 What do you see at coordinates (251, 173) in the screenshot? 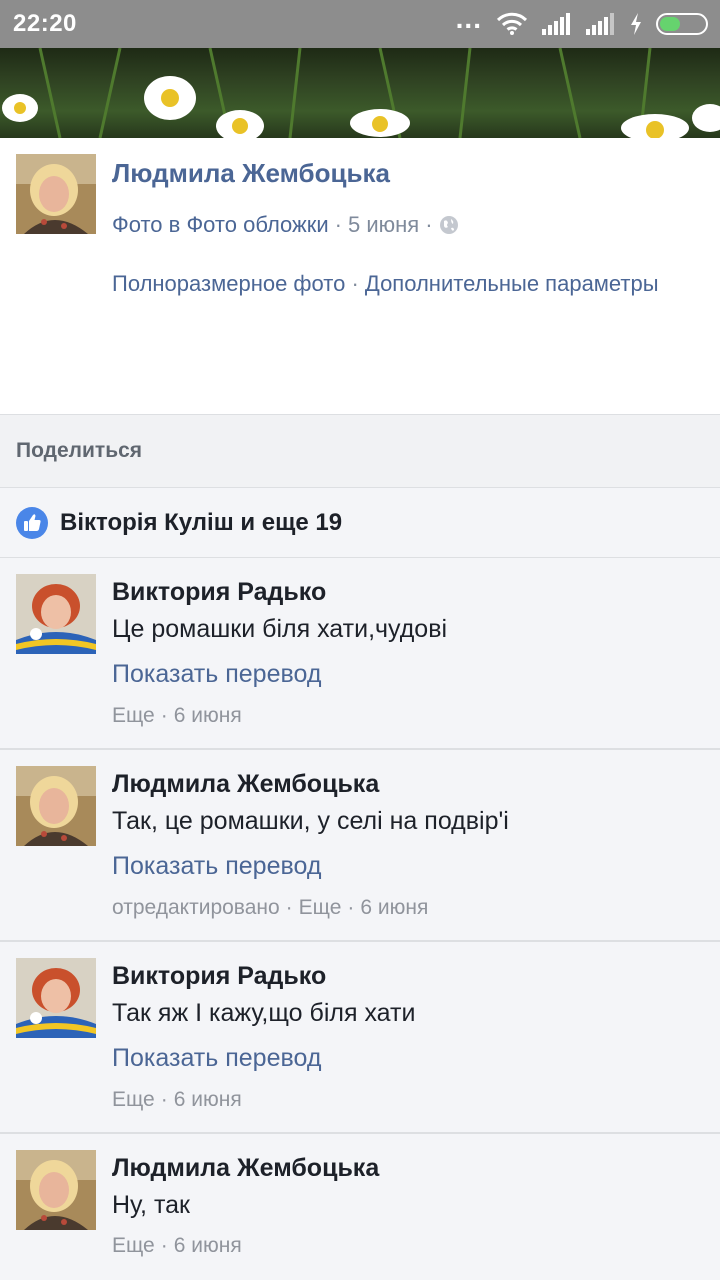
I see `post-author: Людмила Жембоцька` at bounding box center [251, 173].